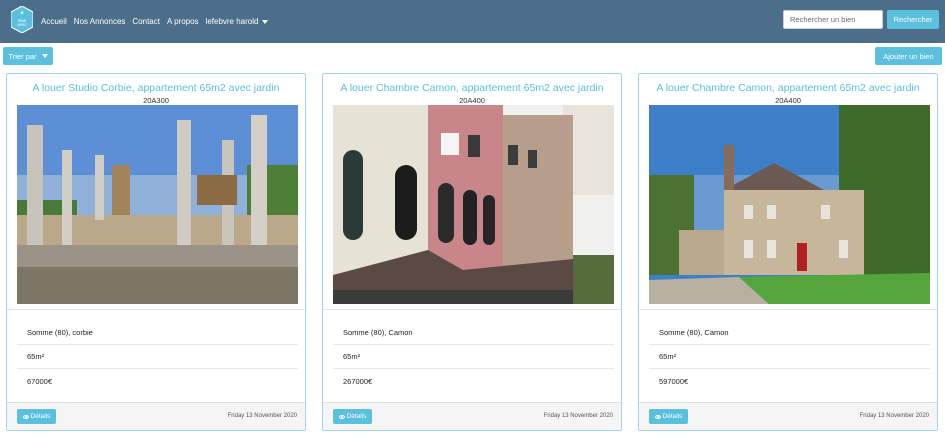  I want to click on nav-link-accueil: Accueil, so click(54, 21).